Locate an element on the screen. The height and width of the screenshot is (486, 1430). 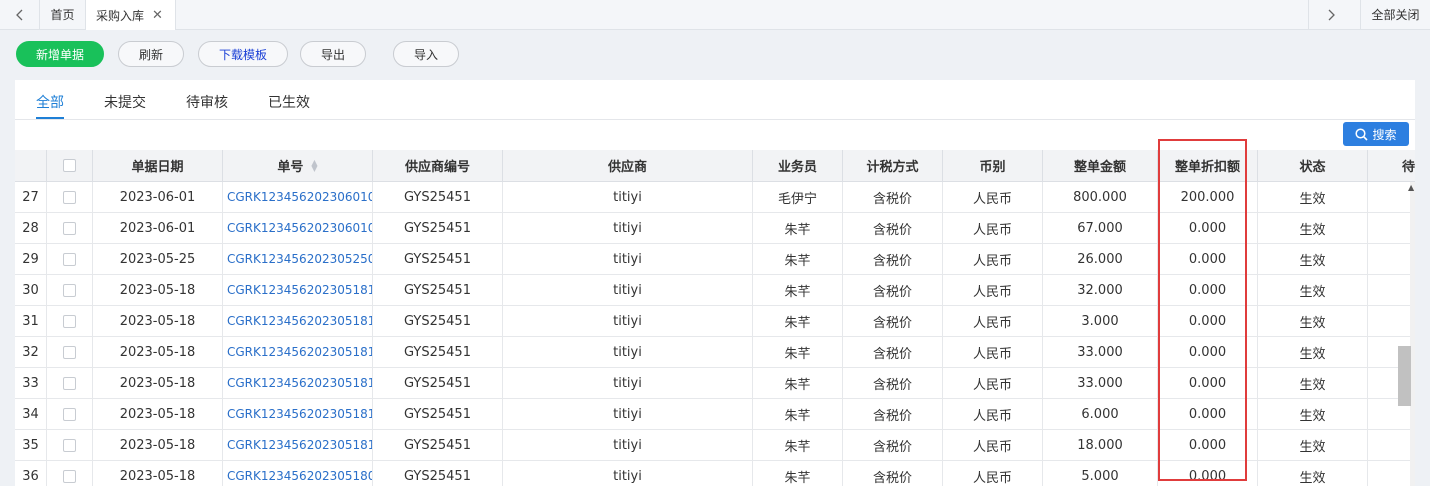
search-button: 搜索 is located at coordinates (1376, 134).